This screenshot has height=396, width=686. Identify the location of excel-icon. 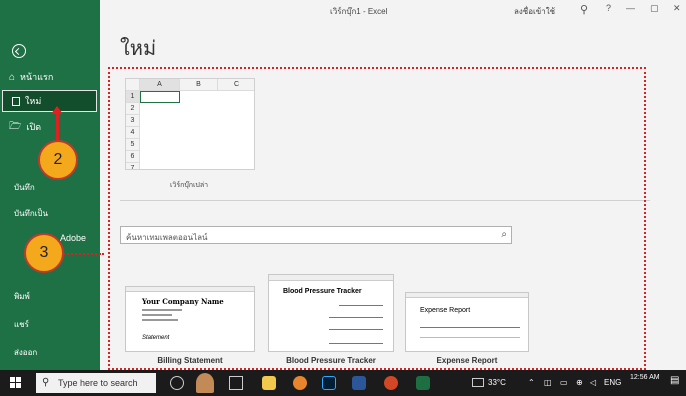
(423, 383).